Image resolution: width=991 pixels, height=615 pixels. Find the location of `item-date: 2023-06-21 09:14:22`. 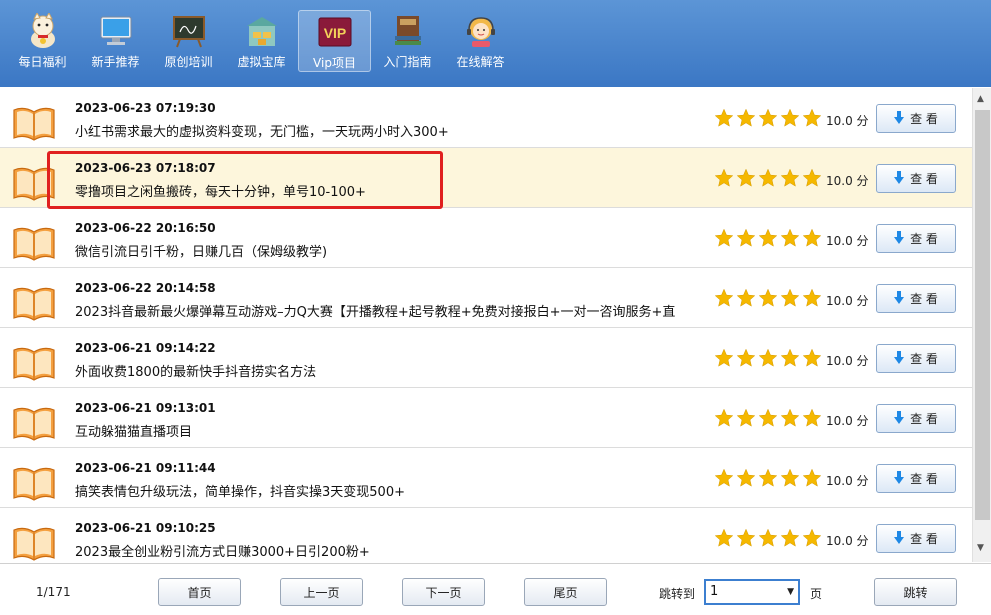

item-date: 2023-06-21 09:14:22 is located at coordinates (145, 348).